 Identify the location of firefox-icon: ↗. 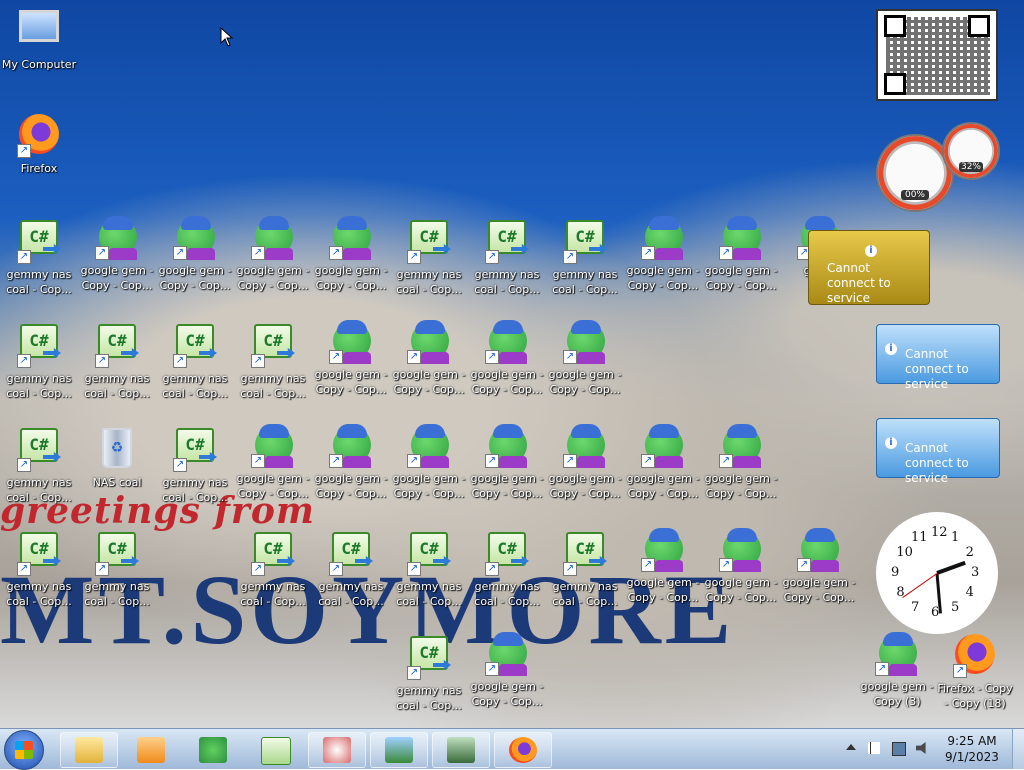
(975, 656).